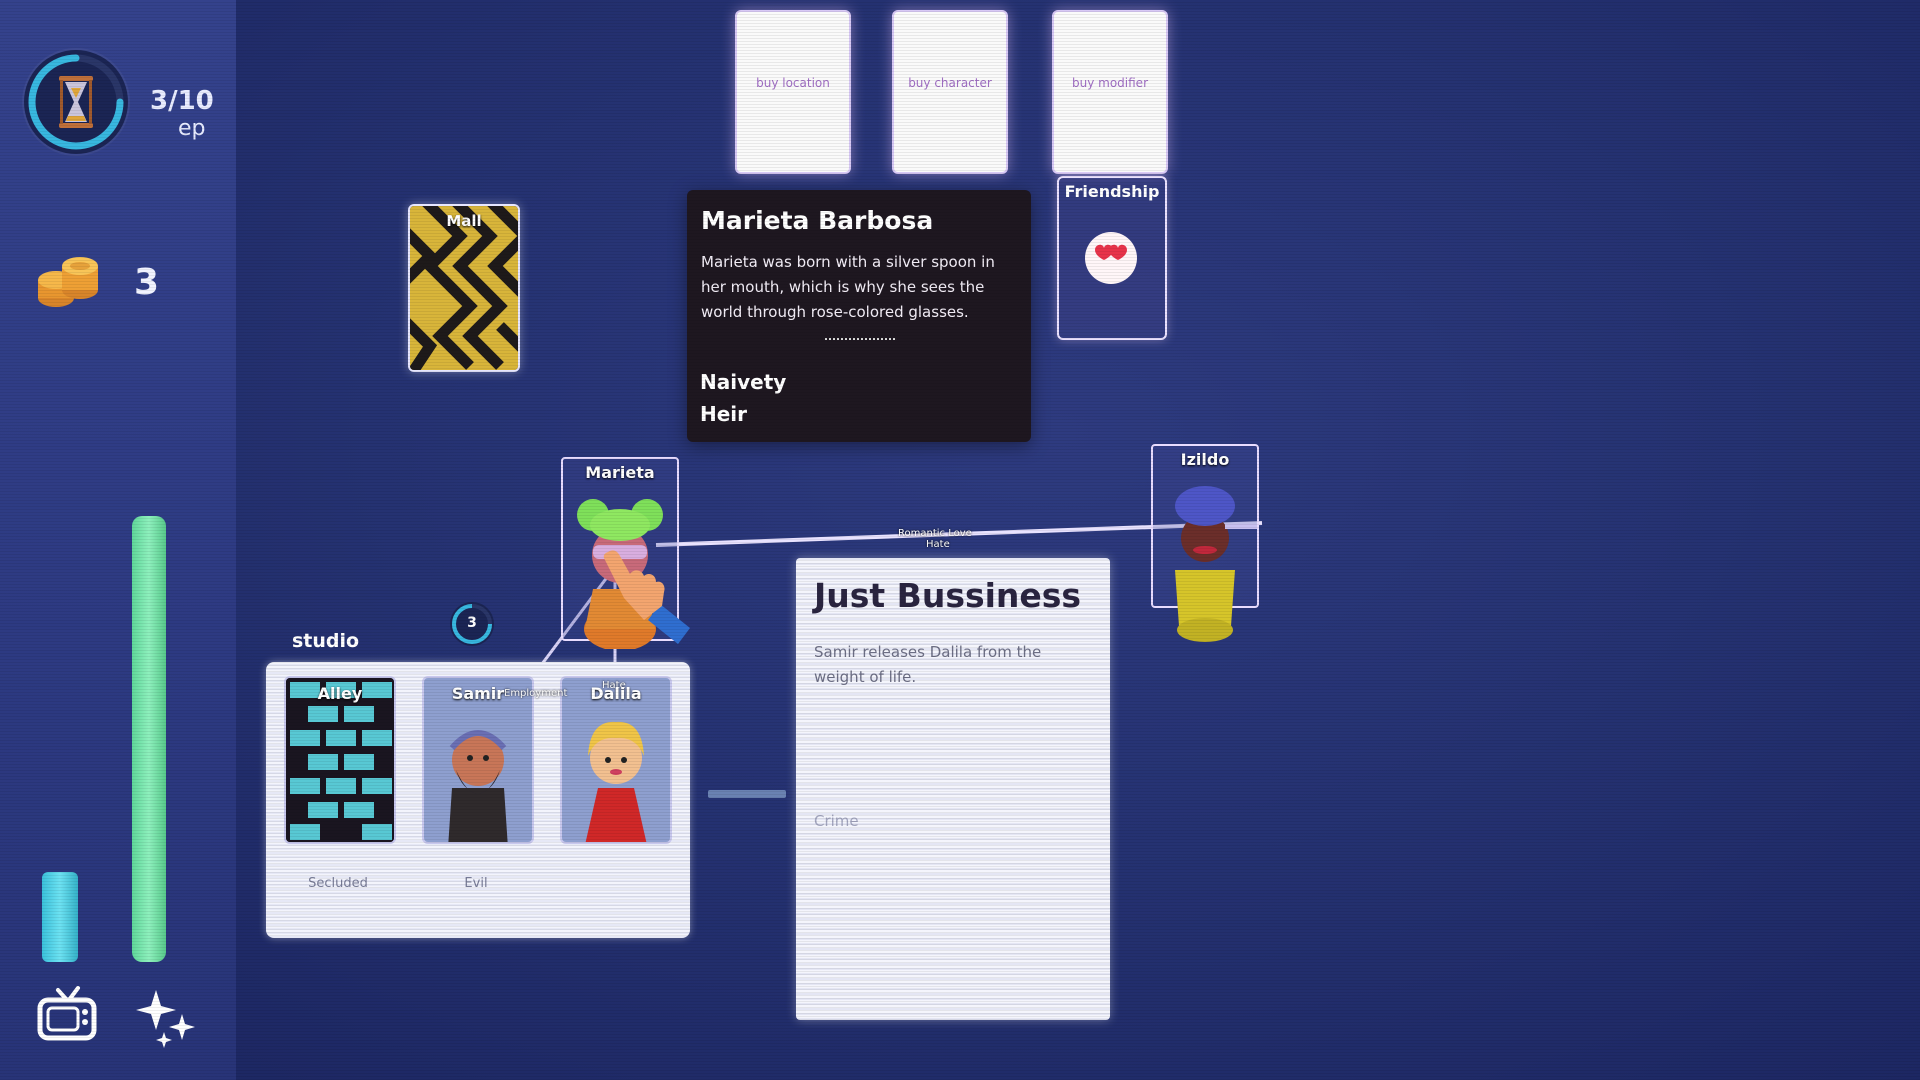 Image resolution: width=1920 pixels, height=1080 pixels. Describe the element at coordinates (1112, 191) in the screenshot. I see `friendship-label: Friendship` at that location.